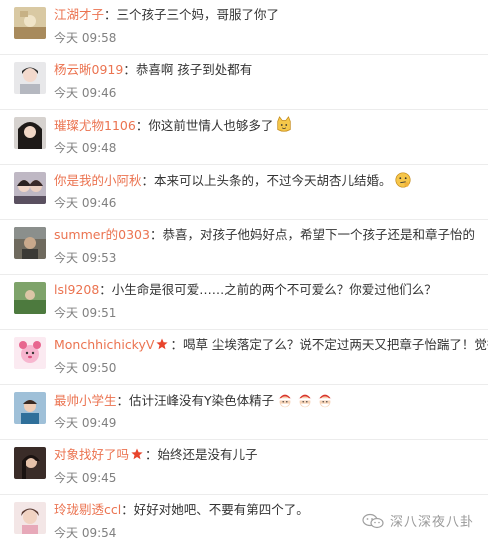 This screenshot has height=550, width=488. Describe the element at coordinates (273, 180) in the screenshot. I see `comment-text: 本来可以上头条的，不过今天胡杏儿结婚。` at that location.